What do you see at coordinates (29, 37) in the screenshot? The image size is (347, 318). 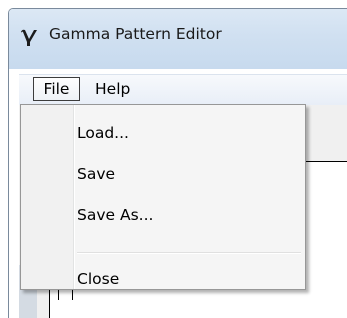 I see `gamma-letter-icon` at bounding box center [29, 37].